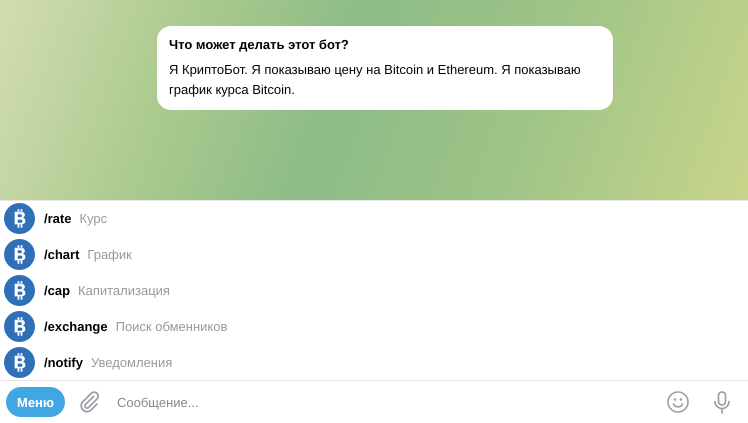 This screenshot has height=423, width=748. I want to click on command-description: Поиск обменников, so click(172, 326).